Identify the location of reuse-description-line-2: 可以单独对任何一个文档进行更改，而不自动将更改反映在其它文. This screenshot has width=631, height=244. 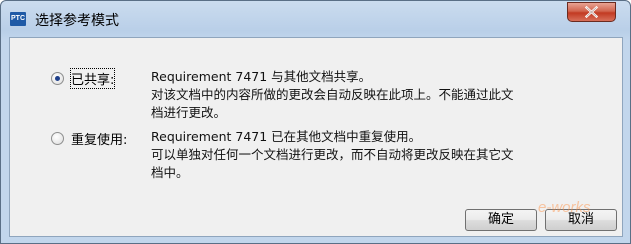
(332, 154).